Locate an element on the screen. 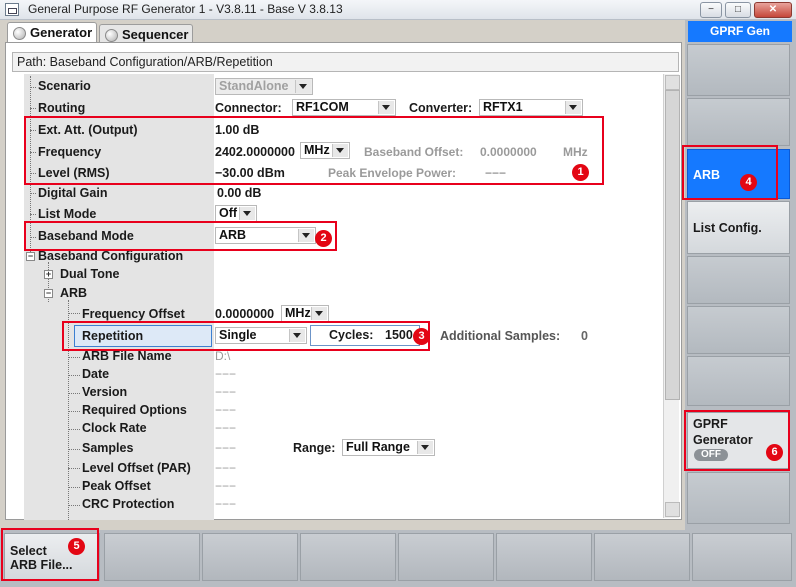 This screenshot has width=796, height=587. clock-rate-value: −−− is located at coordinates (226, 428).